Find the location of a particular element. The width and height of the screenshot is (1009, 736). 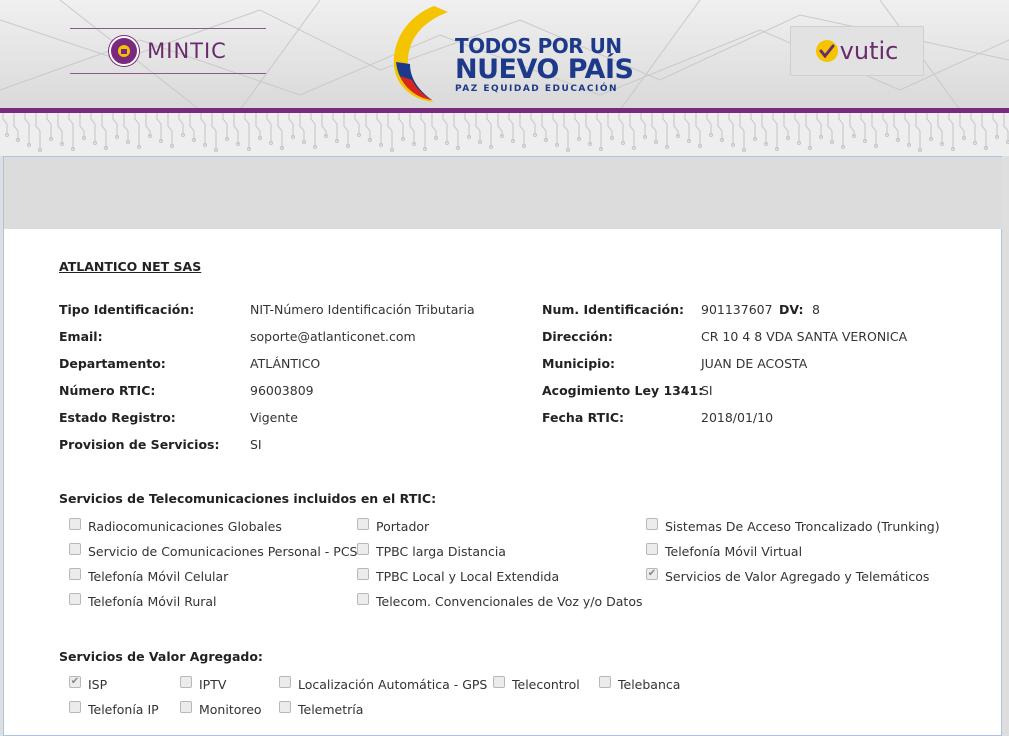

checkbox-label: Telecontrol is located at coordinates (546, 684).